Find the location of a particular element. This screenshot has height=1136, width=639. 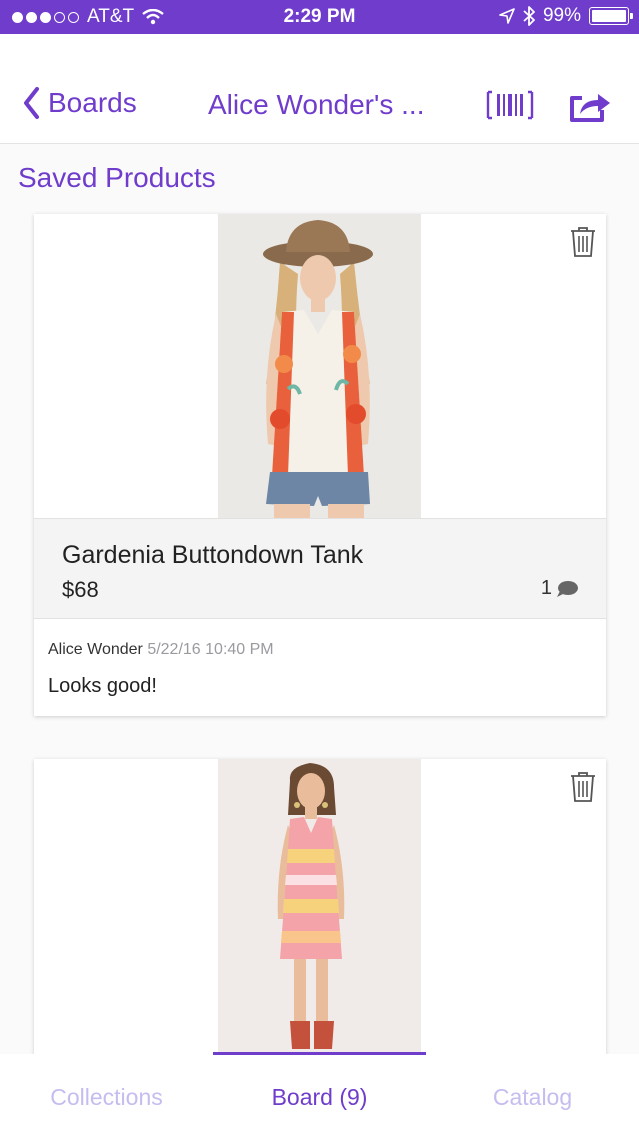

speech-bubble-icon is located at coordinates (567, 588).